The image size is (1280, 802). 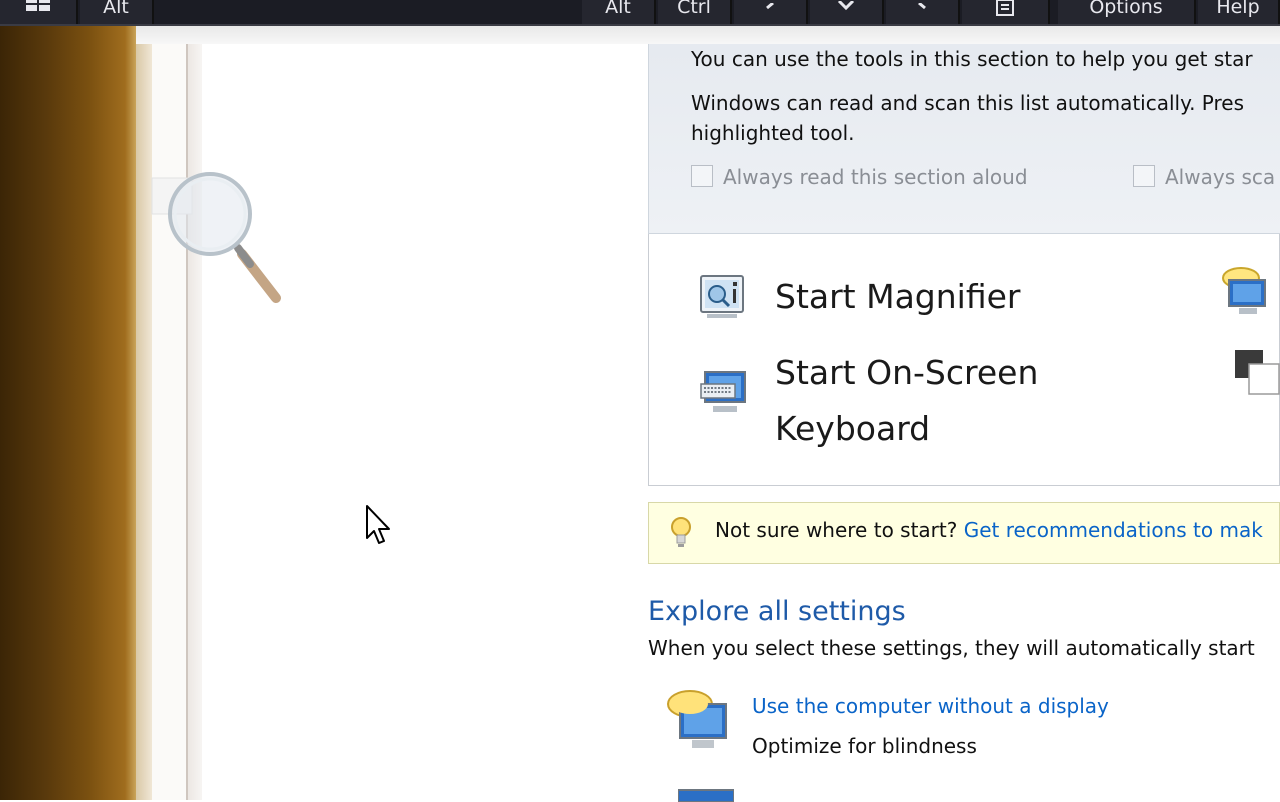 What do you see at coordinates (1220, 177) in the screenshot?
I see `scan-label: Always sca` at bounding box center [1220, 177].